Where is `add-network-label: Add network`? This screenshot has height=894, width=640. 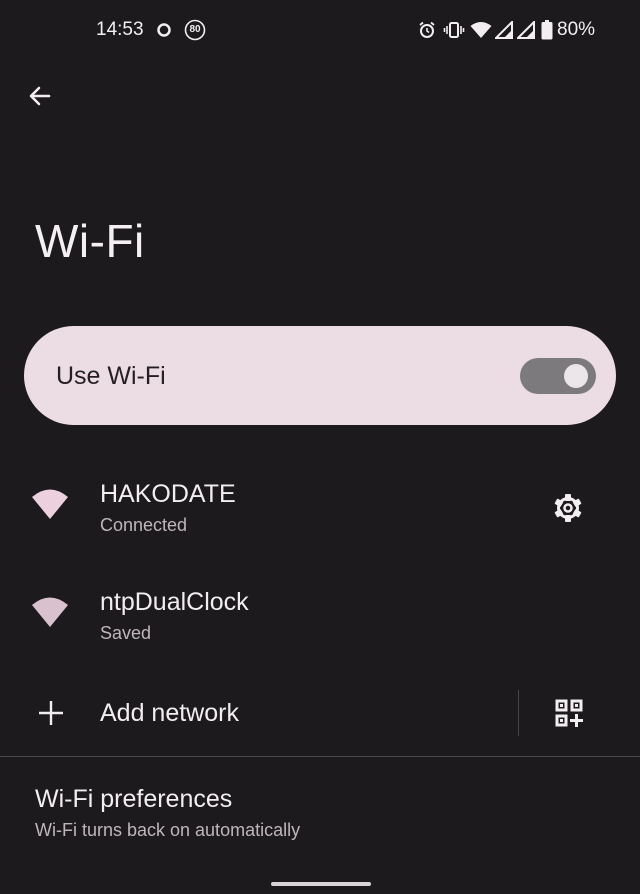
add-network-label: Add network is located at coordinates (169, 713).